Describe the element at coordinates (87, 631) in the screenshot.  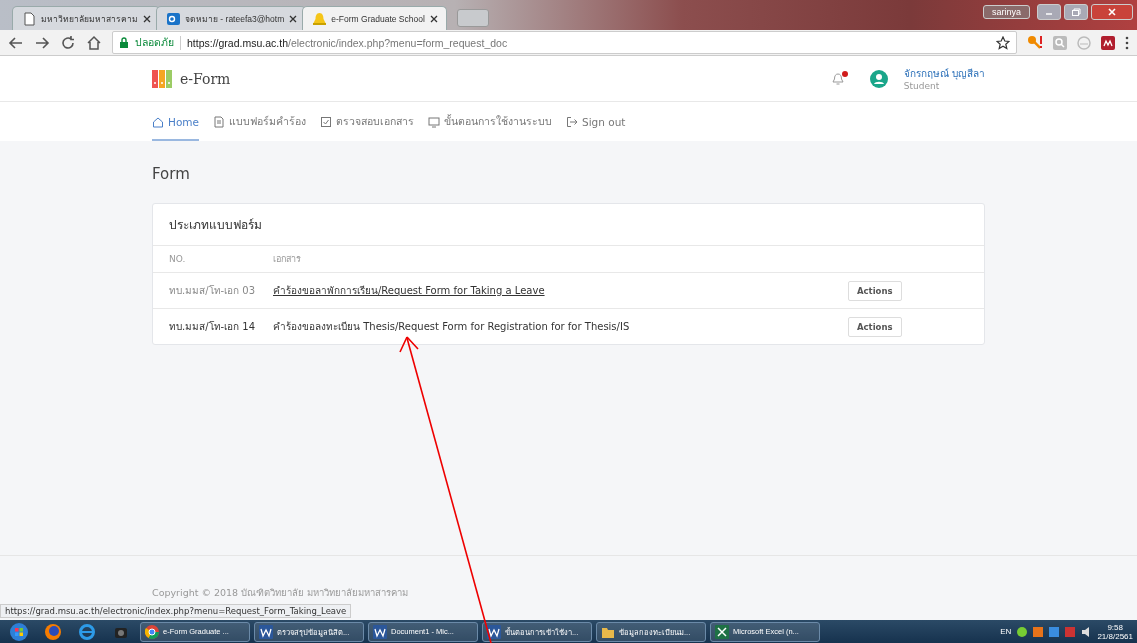
I see `browser-icon` at that location.